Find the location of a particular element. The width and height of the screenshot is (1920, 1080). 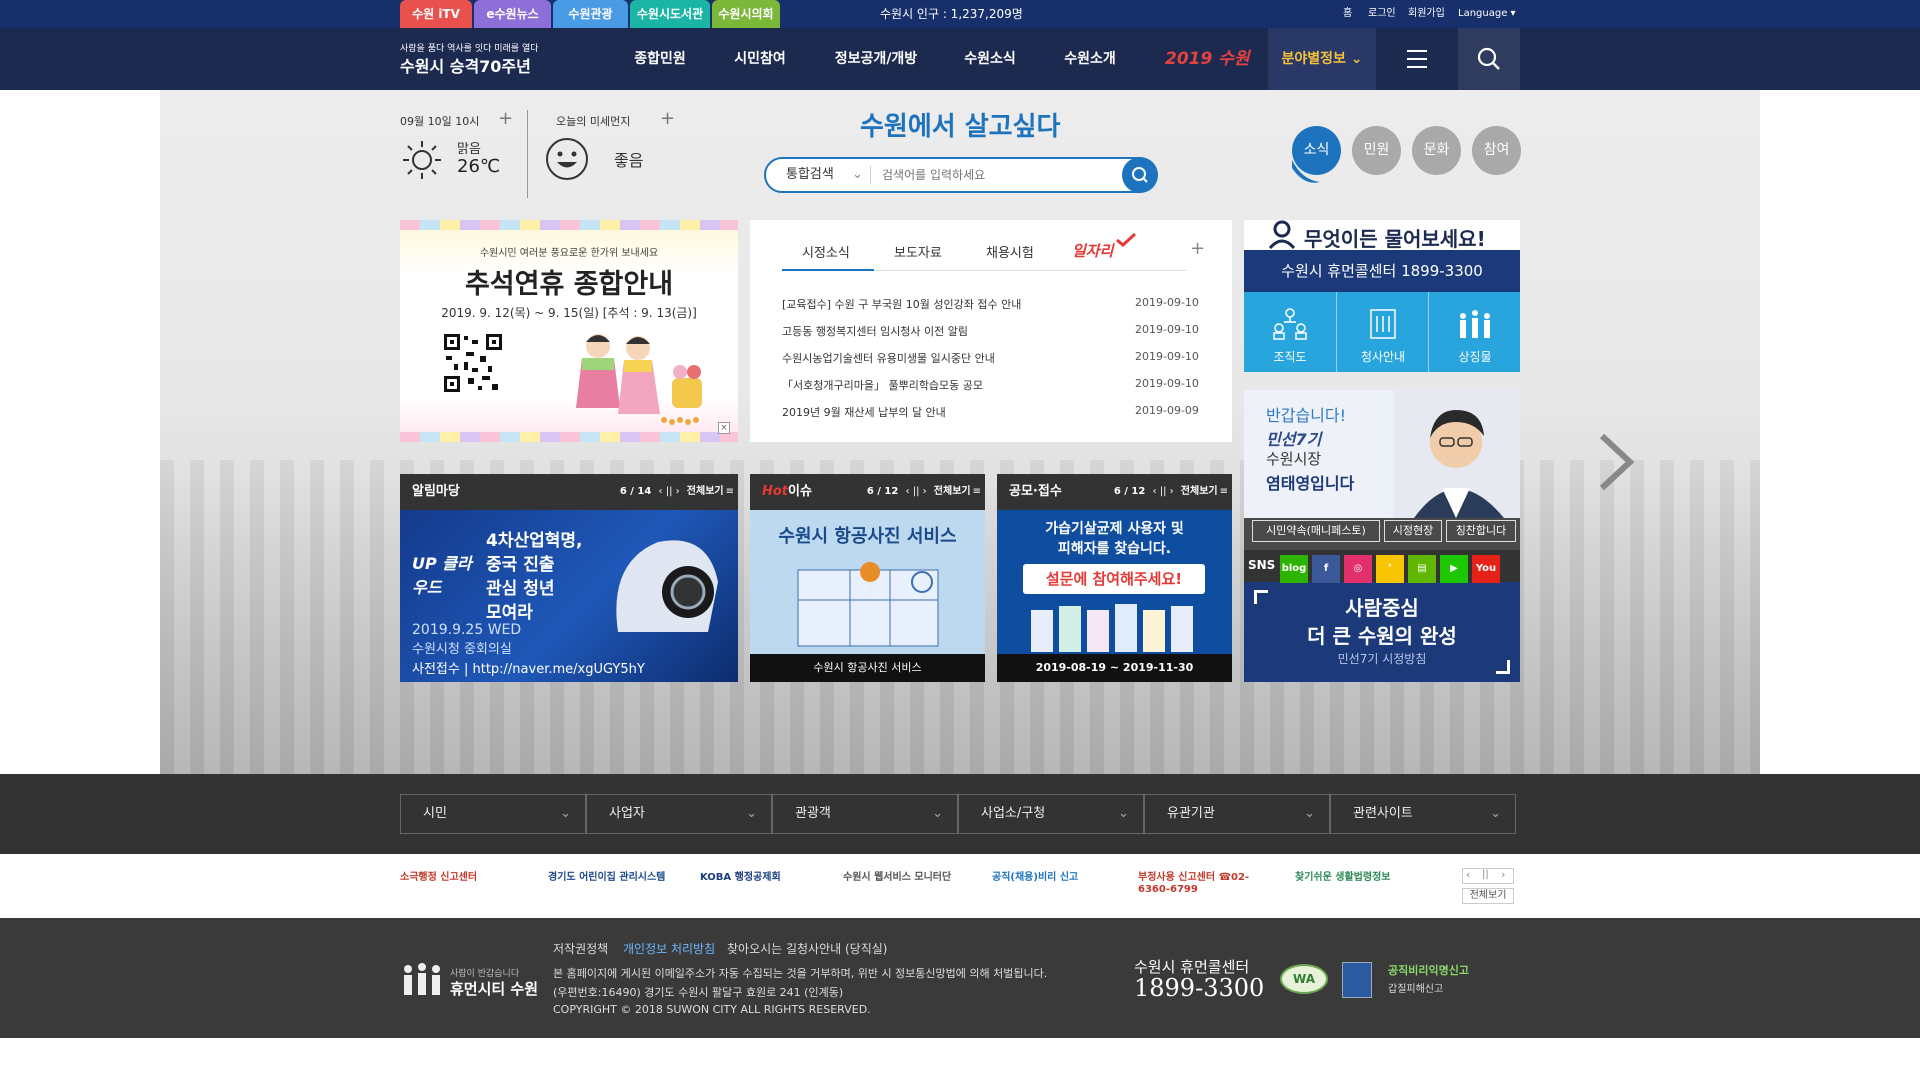

chevron-right-icon: › is located at coordinates (1503, 874).